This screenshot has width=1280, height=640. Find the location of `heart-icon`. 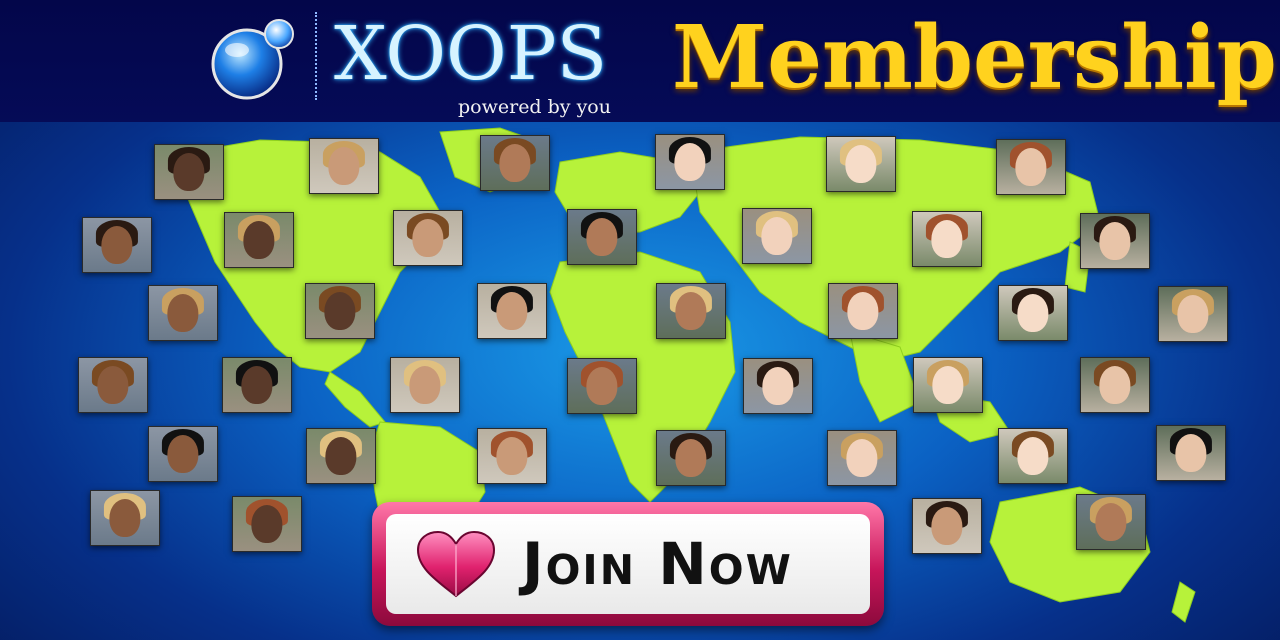

heart-icon is located at coordinates (456, 564).